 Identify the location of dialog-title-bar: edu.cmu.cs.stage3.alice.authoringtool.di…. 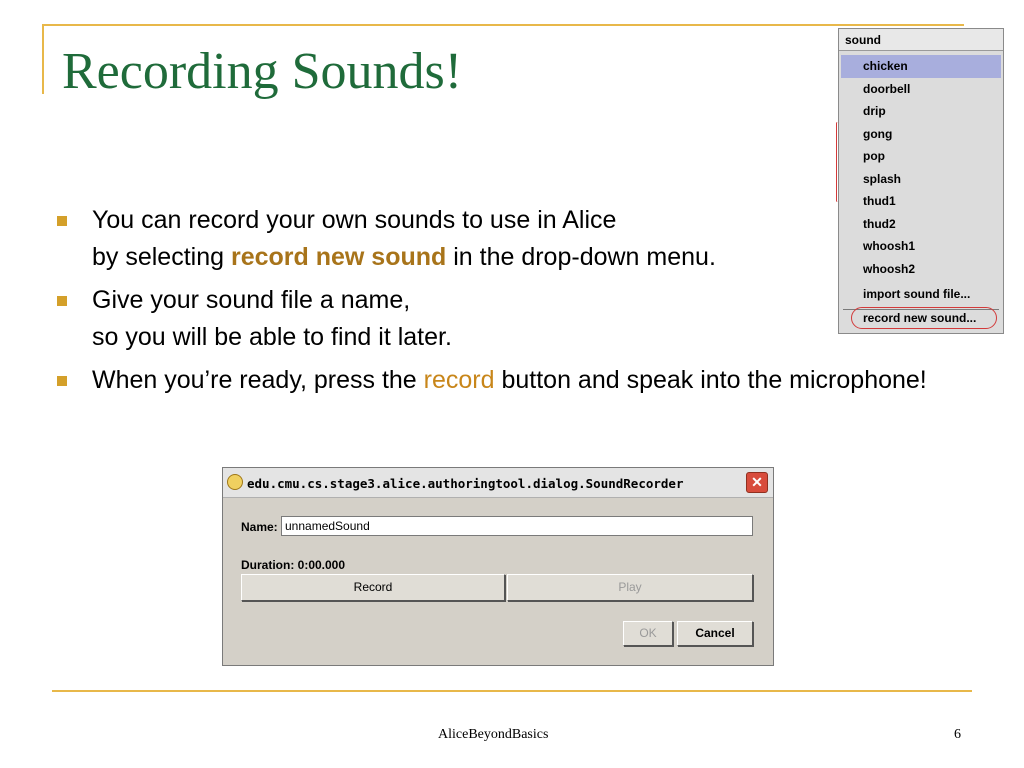
(498, 483).